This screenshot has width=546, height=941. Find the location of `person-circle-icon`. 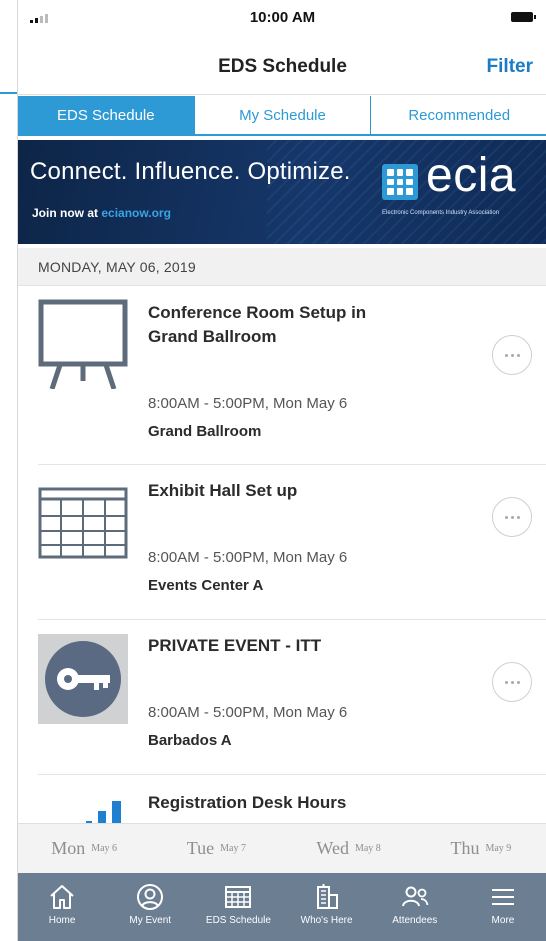

person-circle-icon is located at coordinates (150, 897).